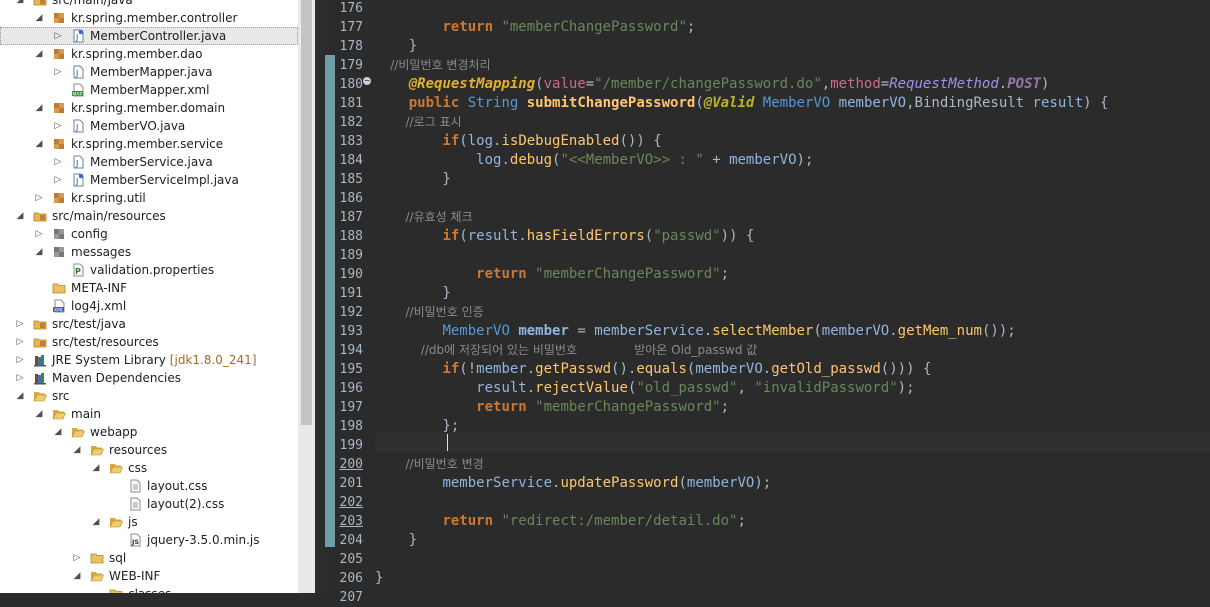  I want to click on tree-item: ◢ src/main/resources, so click(149, 216).